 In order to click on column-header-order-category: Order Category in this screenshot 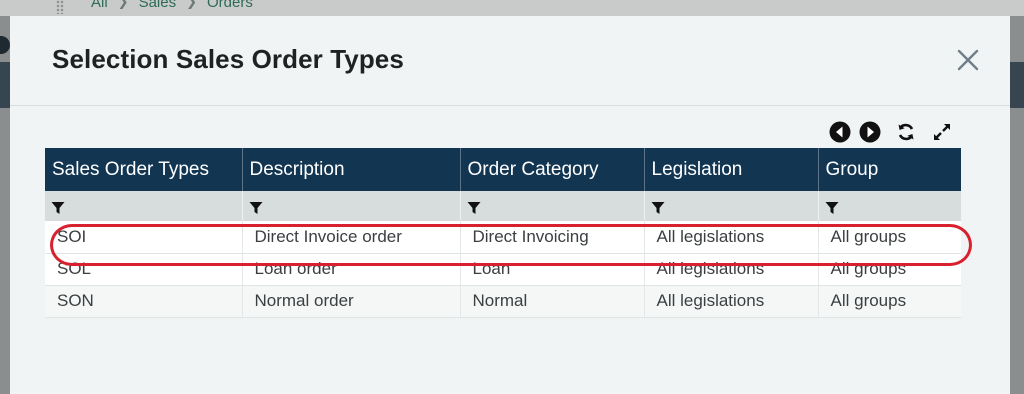, I will do `click(552, 169)`.